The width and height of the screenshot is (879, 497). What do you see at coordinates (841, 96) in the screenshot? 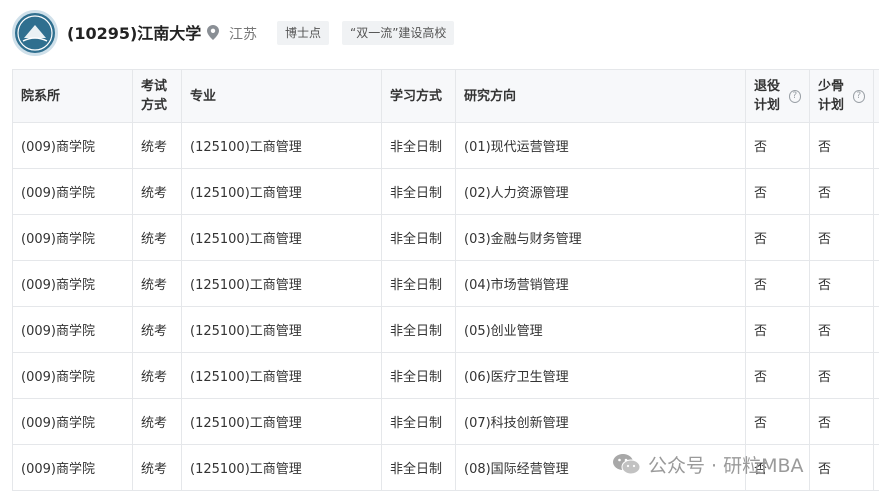
I see `column-header: 少骨计划?` at bounding box center [841, 96].